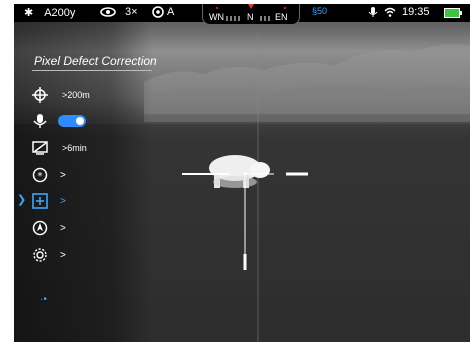 The height and width of the screenshot is (346, 476). I want to click on menu-item-display-off: >6min, so click(87, 148).